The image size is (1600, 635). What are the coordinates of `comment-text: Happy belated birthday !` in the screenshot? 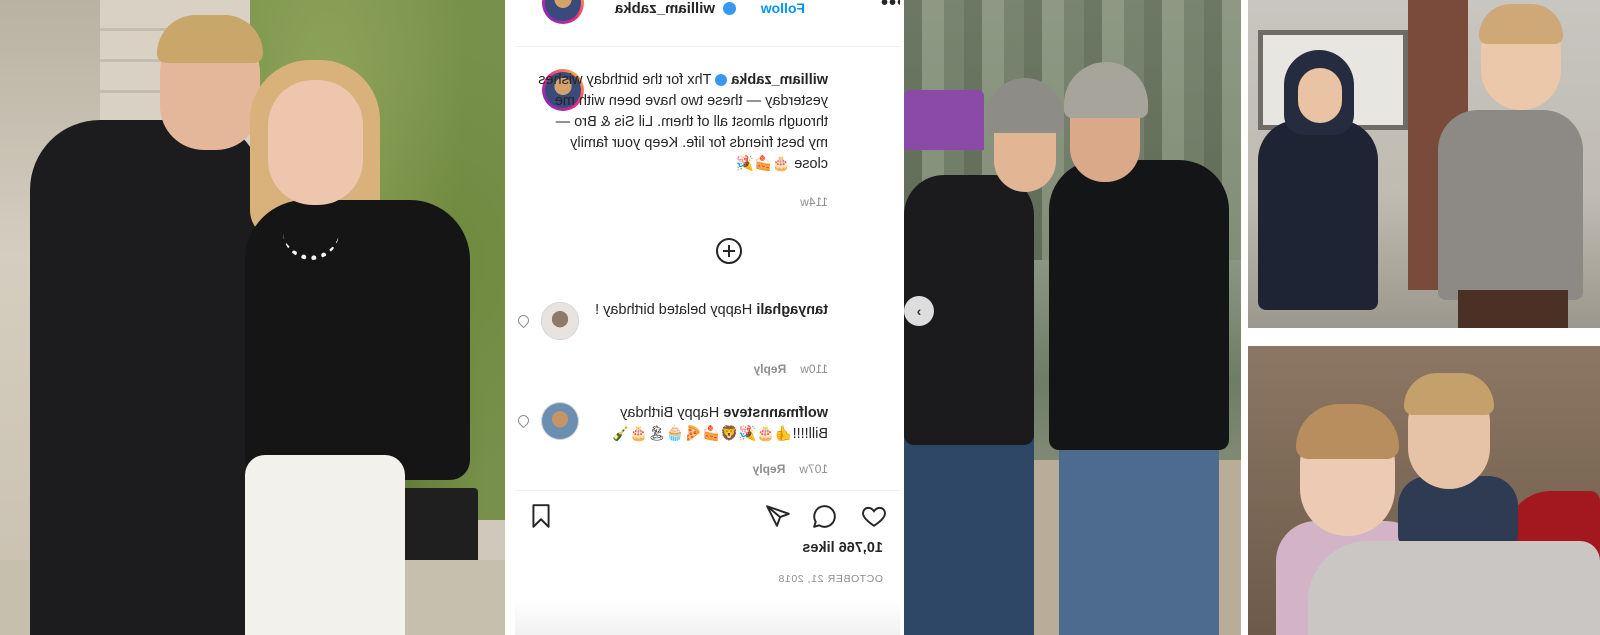 It's located at (674, 310).